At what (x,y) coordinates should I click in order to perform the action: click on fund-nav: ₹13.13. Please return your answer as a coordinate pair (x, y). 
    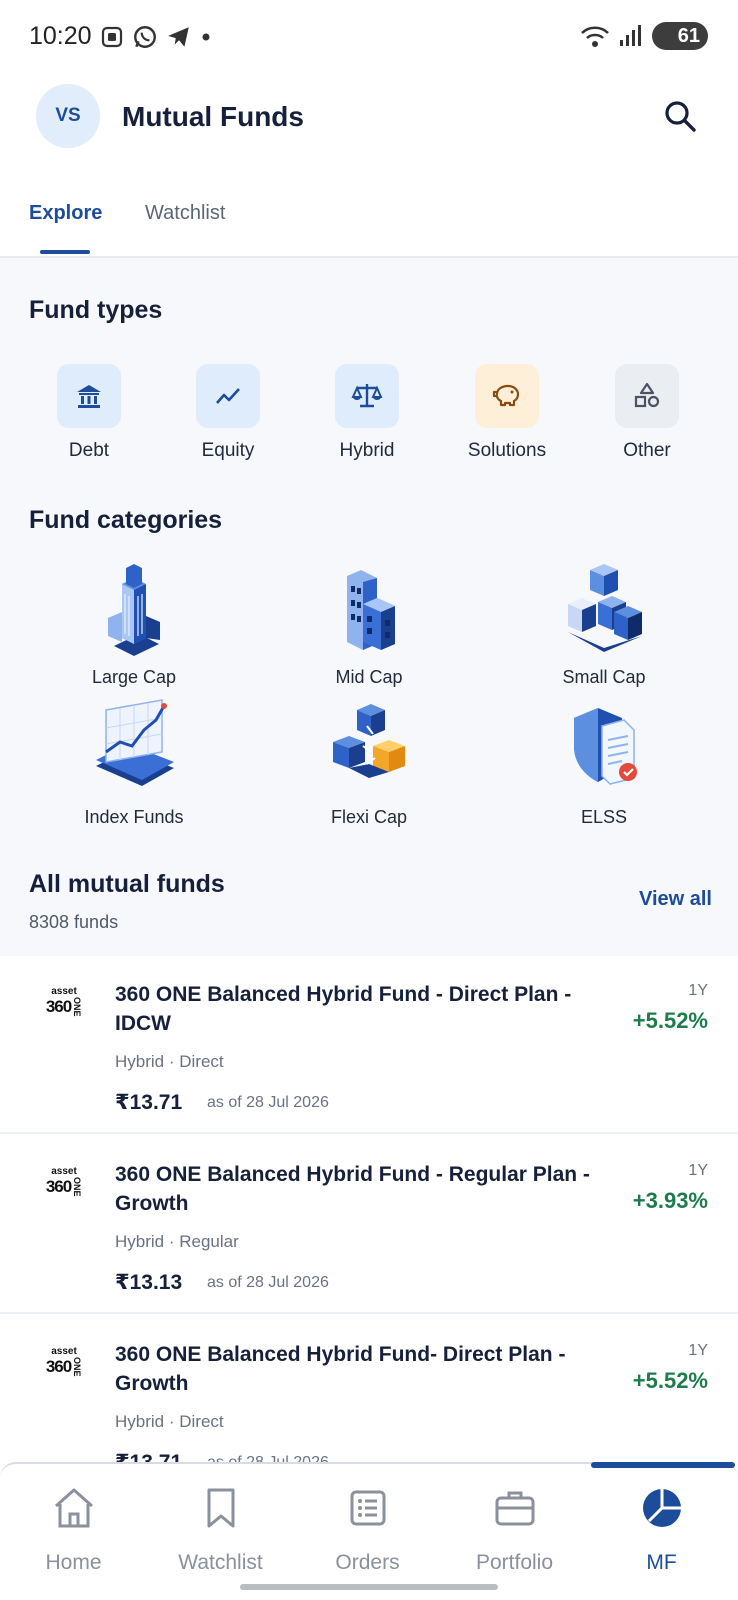
    Looking at the image, I should click on (149, 1282).